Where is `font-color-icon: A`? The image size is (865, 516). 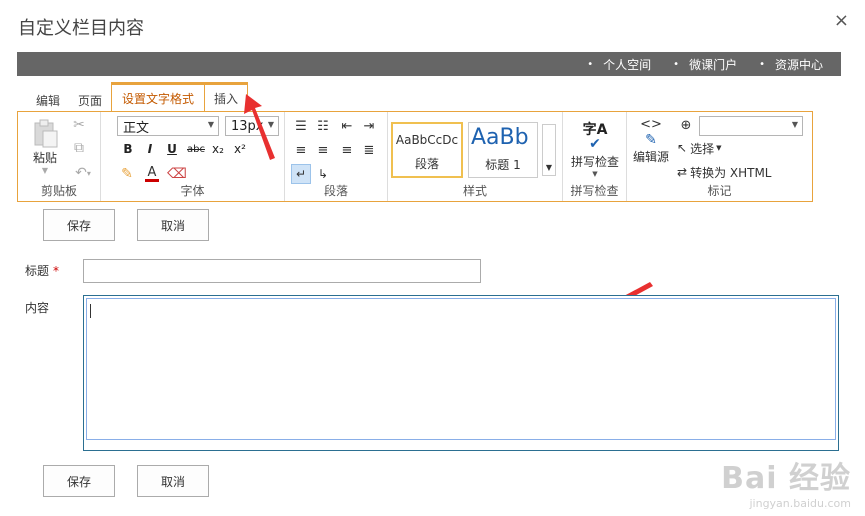
font-color-icon: A is located at coordinates (152, 174).